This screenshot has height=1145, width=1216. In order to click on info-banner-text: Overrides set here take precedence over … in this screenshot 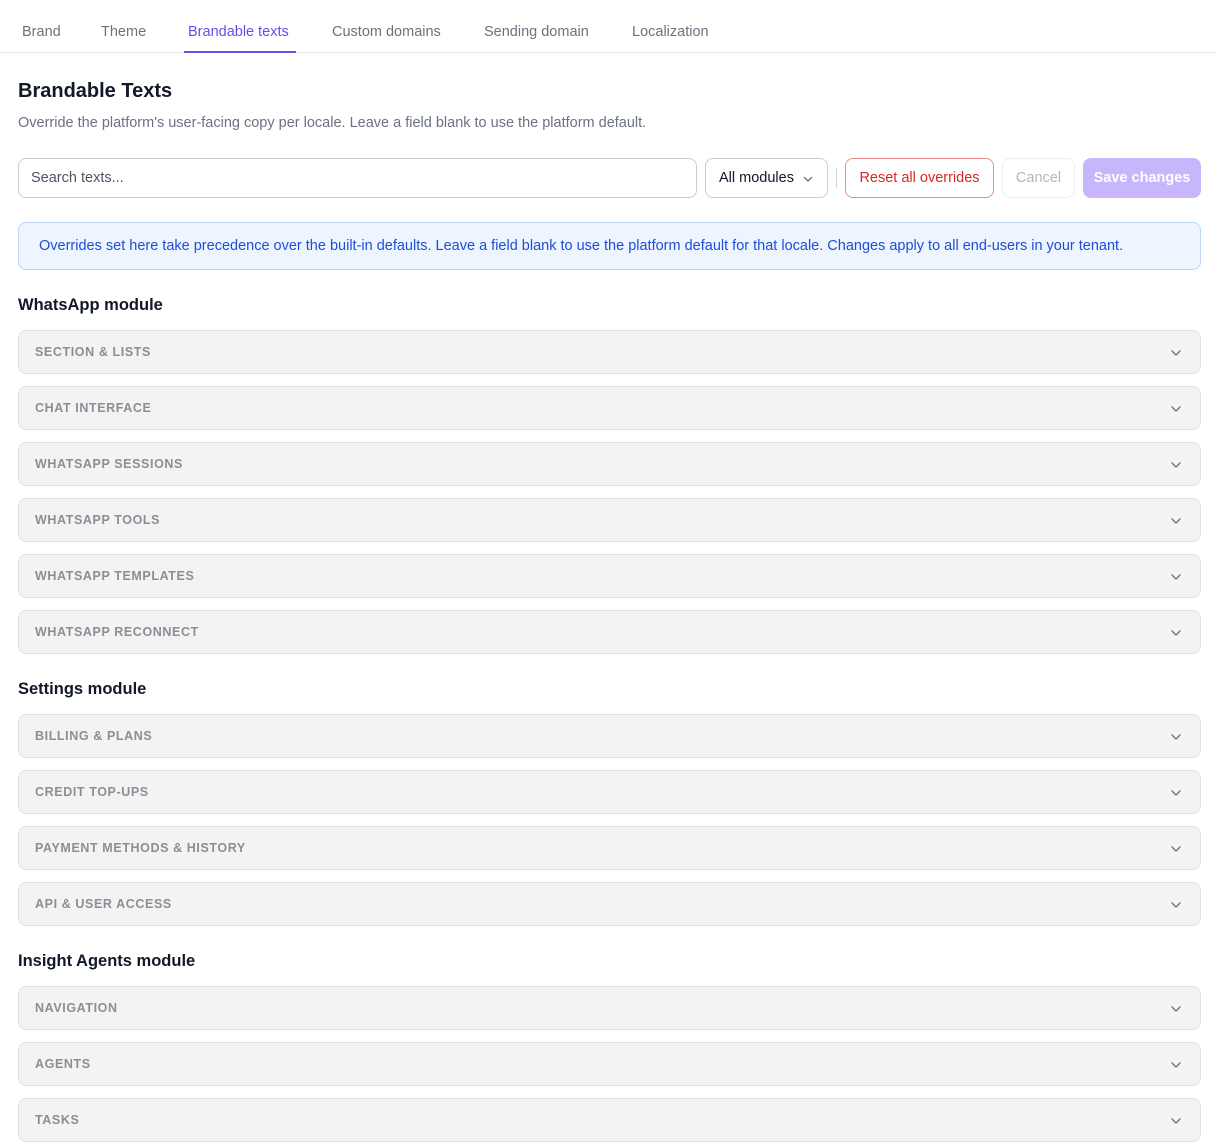, I will do `click(581, 246)`.